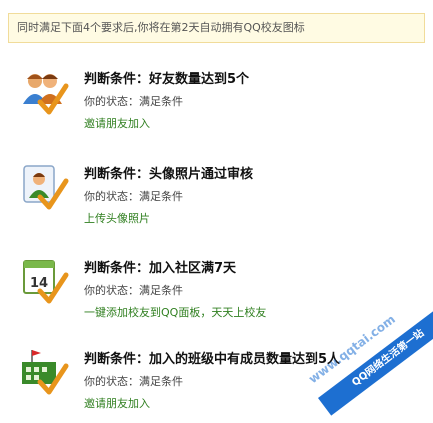 The width and height of the screenshot is (433, 423). I want to click on notice-text: 同时满足下面4个要求后,你将在第2天自动拥有QQ校友图标, so click(161, 27).